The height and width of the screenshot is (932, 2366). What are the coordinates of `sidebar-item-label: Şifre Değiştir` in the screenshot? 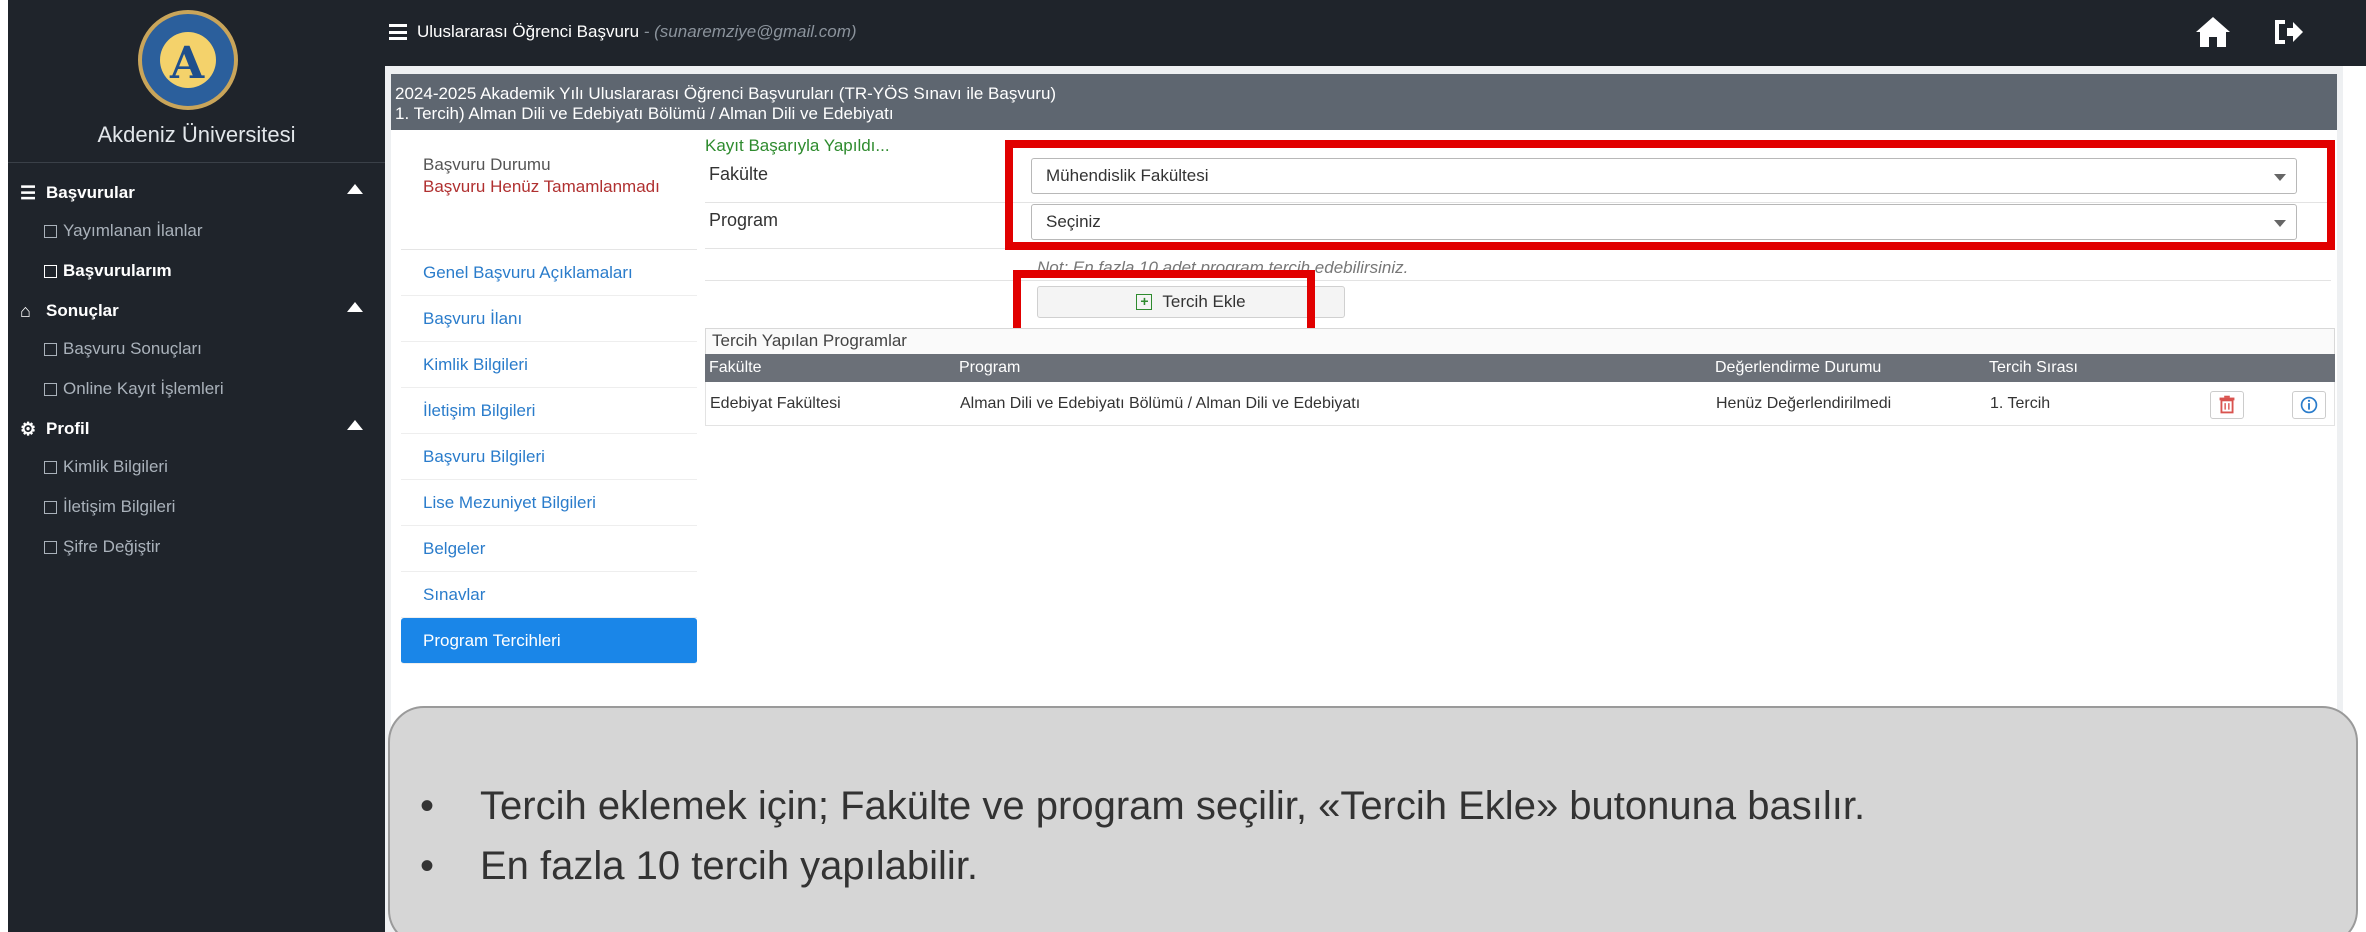 It's located at (112, 546).